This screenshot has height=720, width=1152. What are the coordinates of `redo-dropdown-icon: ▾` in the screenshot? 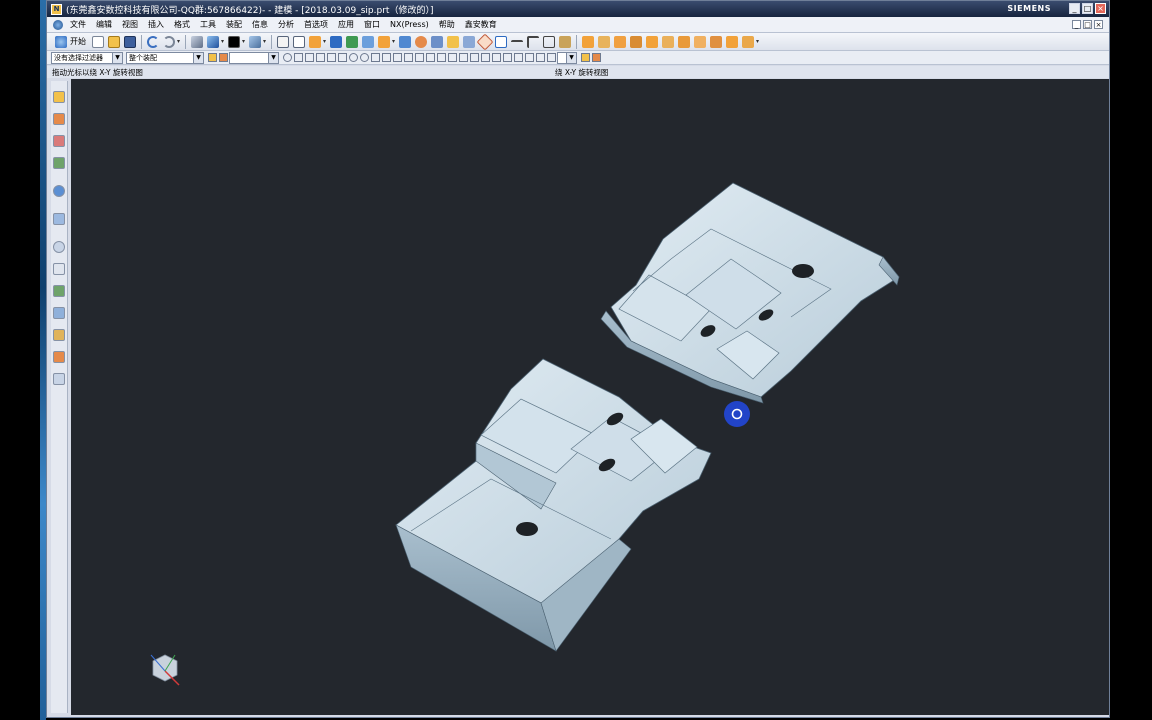 It's located at (179, 41).